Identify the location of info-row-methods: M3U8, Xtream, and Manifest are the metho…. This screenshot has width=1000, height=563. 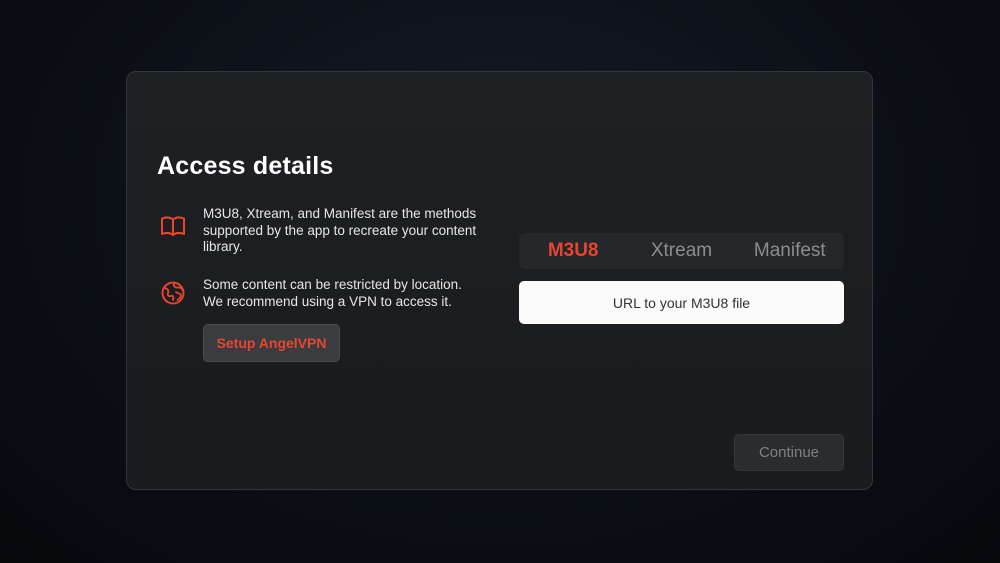
(321, 231).